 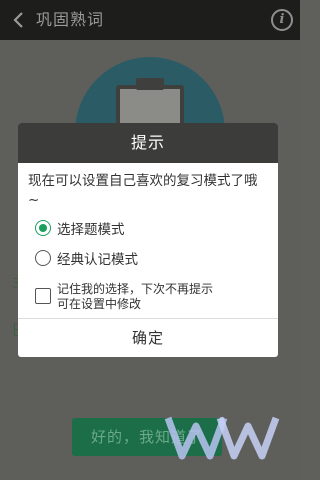 What do you see at coordinates (97, 260) in the screenshot?
I see `option-label: 经典认记模式` at bounding box center [97, 260].